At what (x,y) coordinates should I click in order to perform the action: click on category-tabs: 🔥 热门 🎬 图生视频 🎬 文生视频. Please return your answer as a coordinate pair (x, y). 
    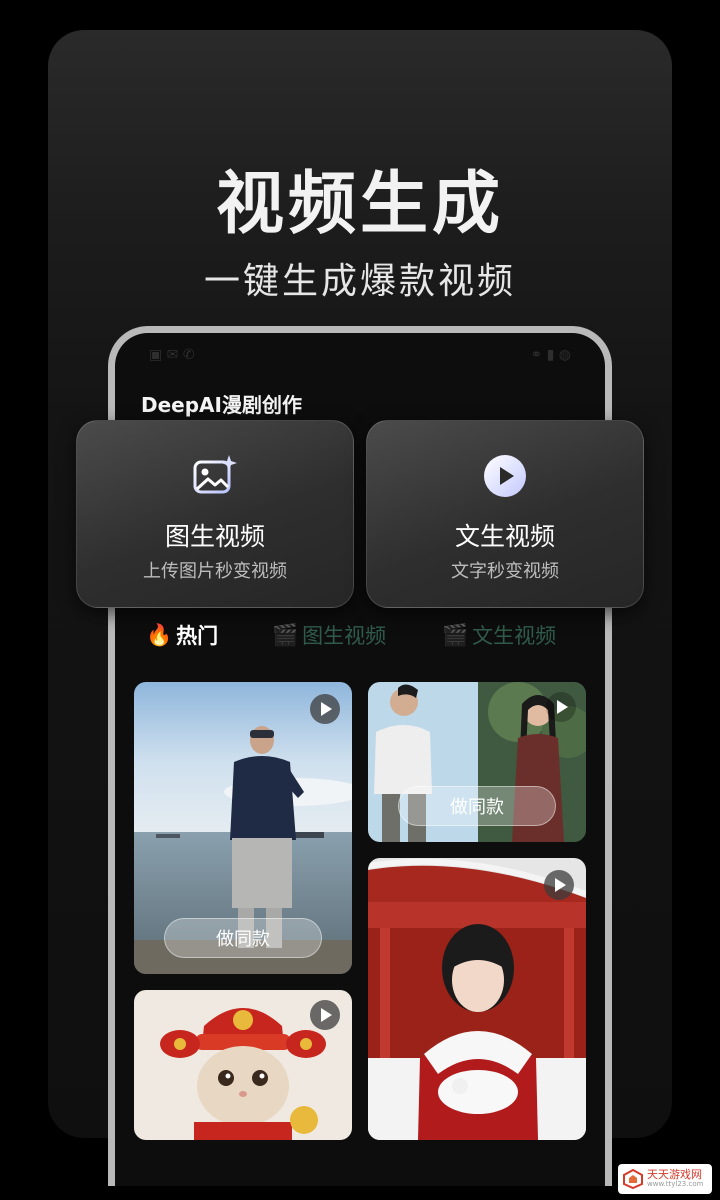
    Looking at the image, I should click on (360, 638).